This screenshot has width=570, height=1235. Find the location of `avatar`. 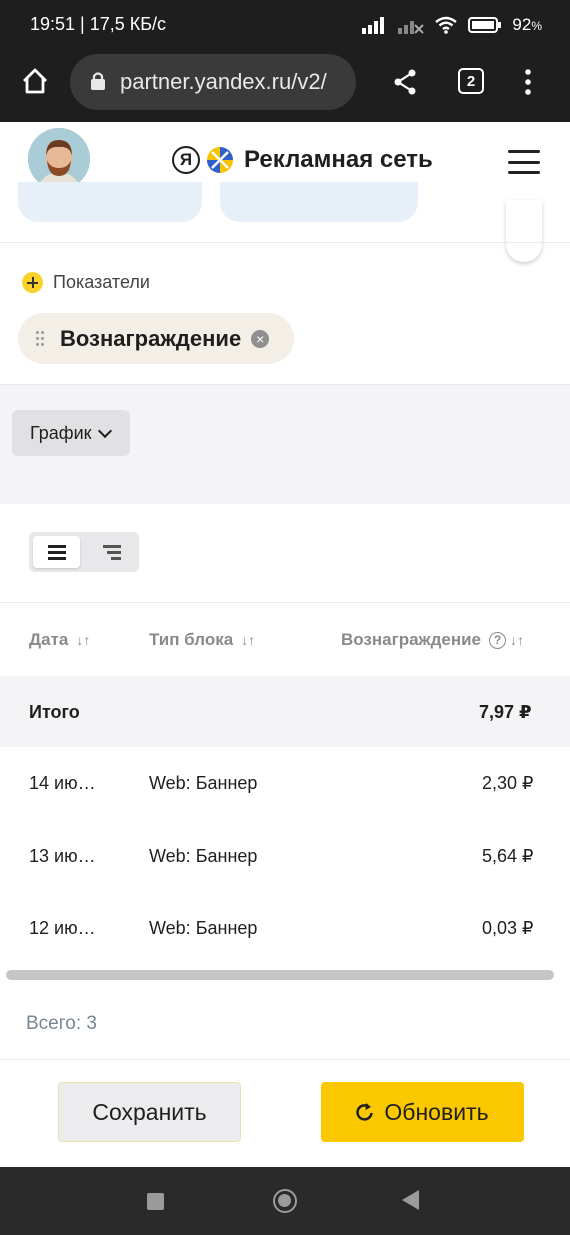

avatar is located at coordinates (59, 159).